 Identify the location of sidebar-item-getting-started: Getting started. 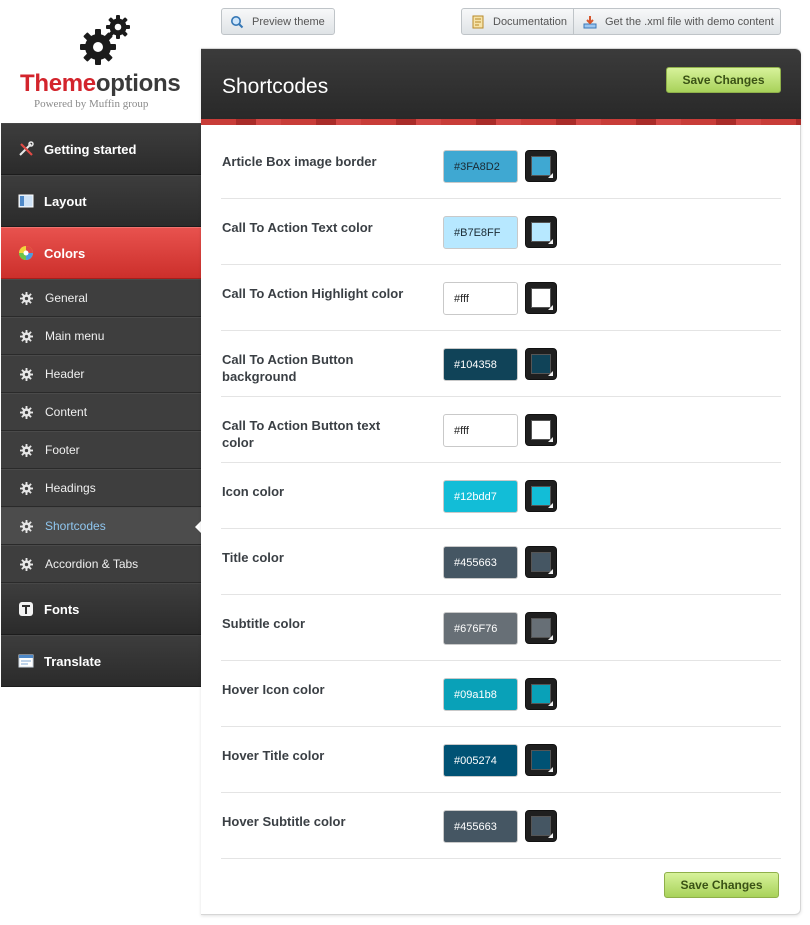
(101, 149).